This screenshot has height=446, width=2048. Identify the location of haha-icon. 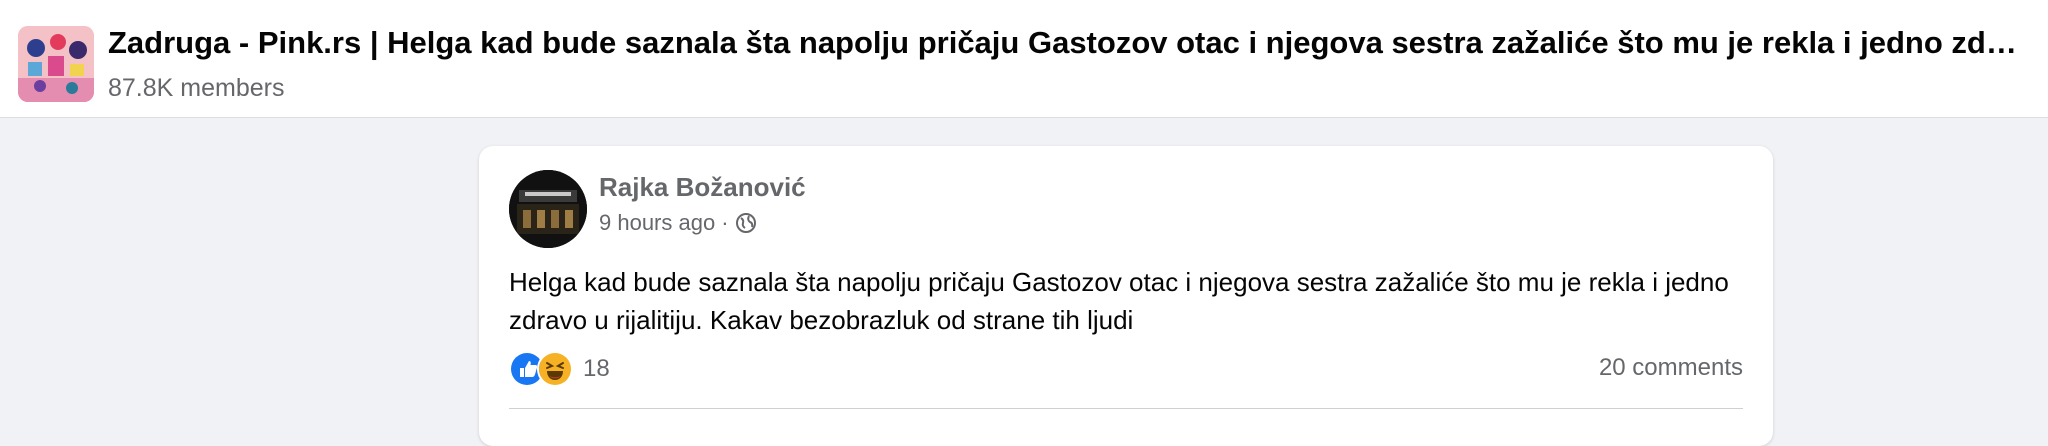
(555, 369).